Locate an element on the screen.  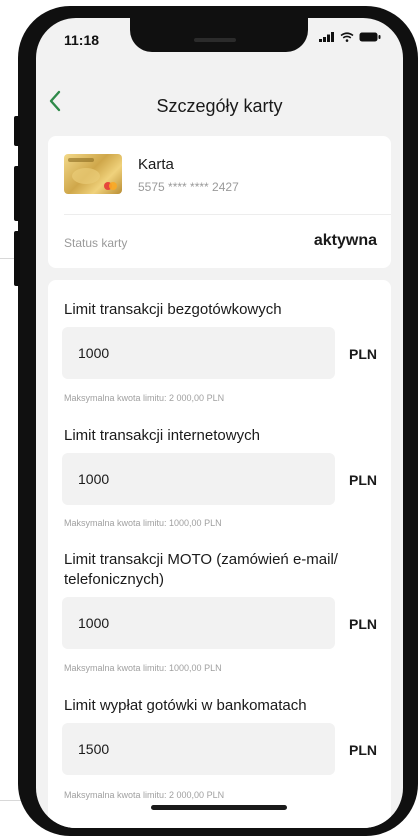
card-status-value: aktywna is located at coordinates (345, 240).